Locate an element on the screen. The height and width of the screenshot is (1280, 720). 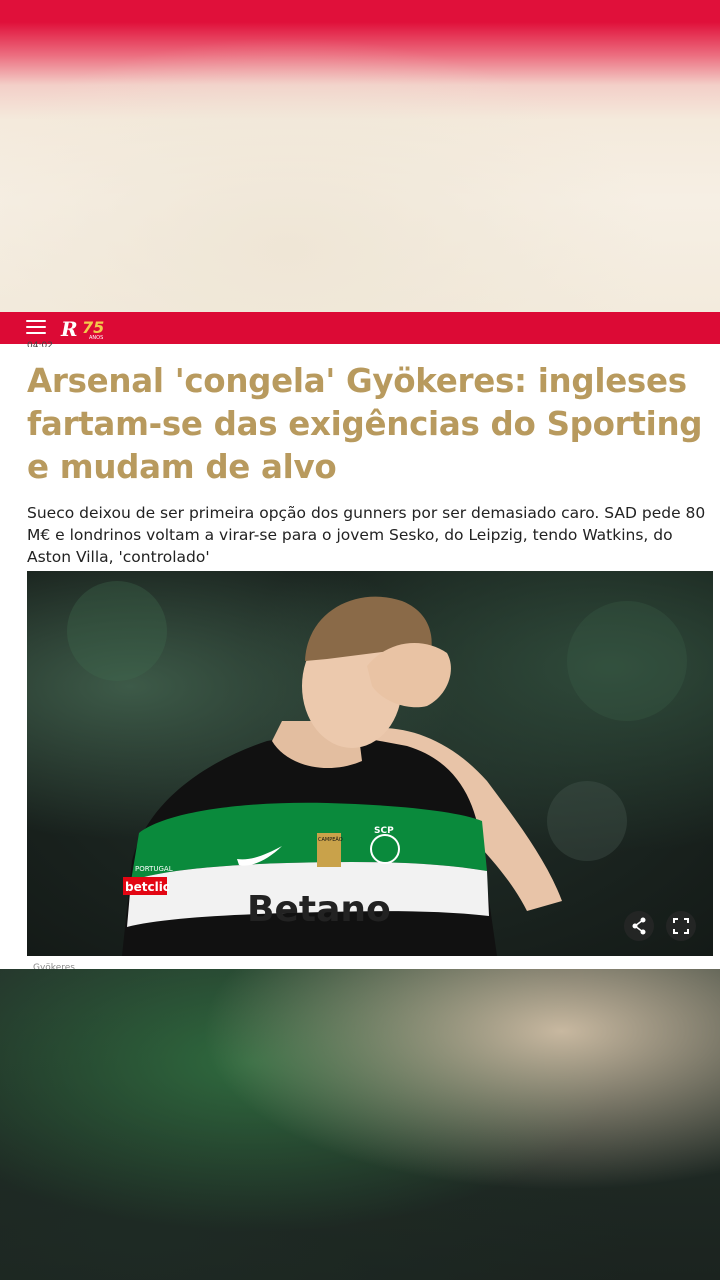
sleeve-text: PORTUGAL is located at coordinates (154, 869).